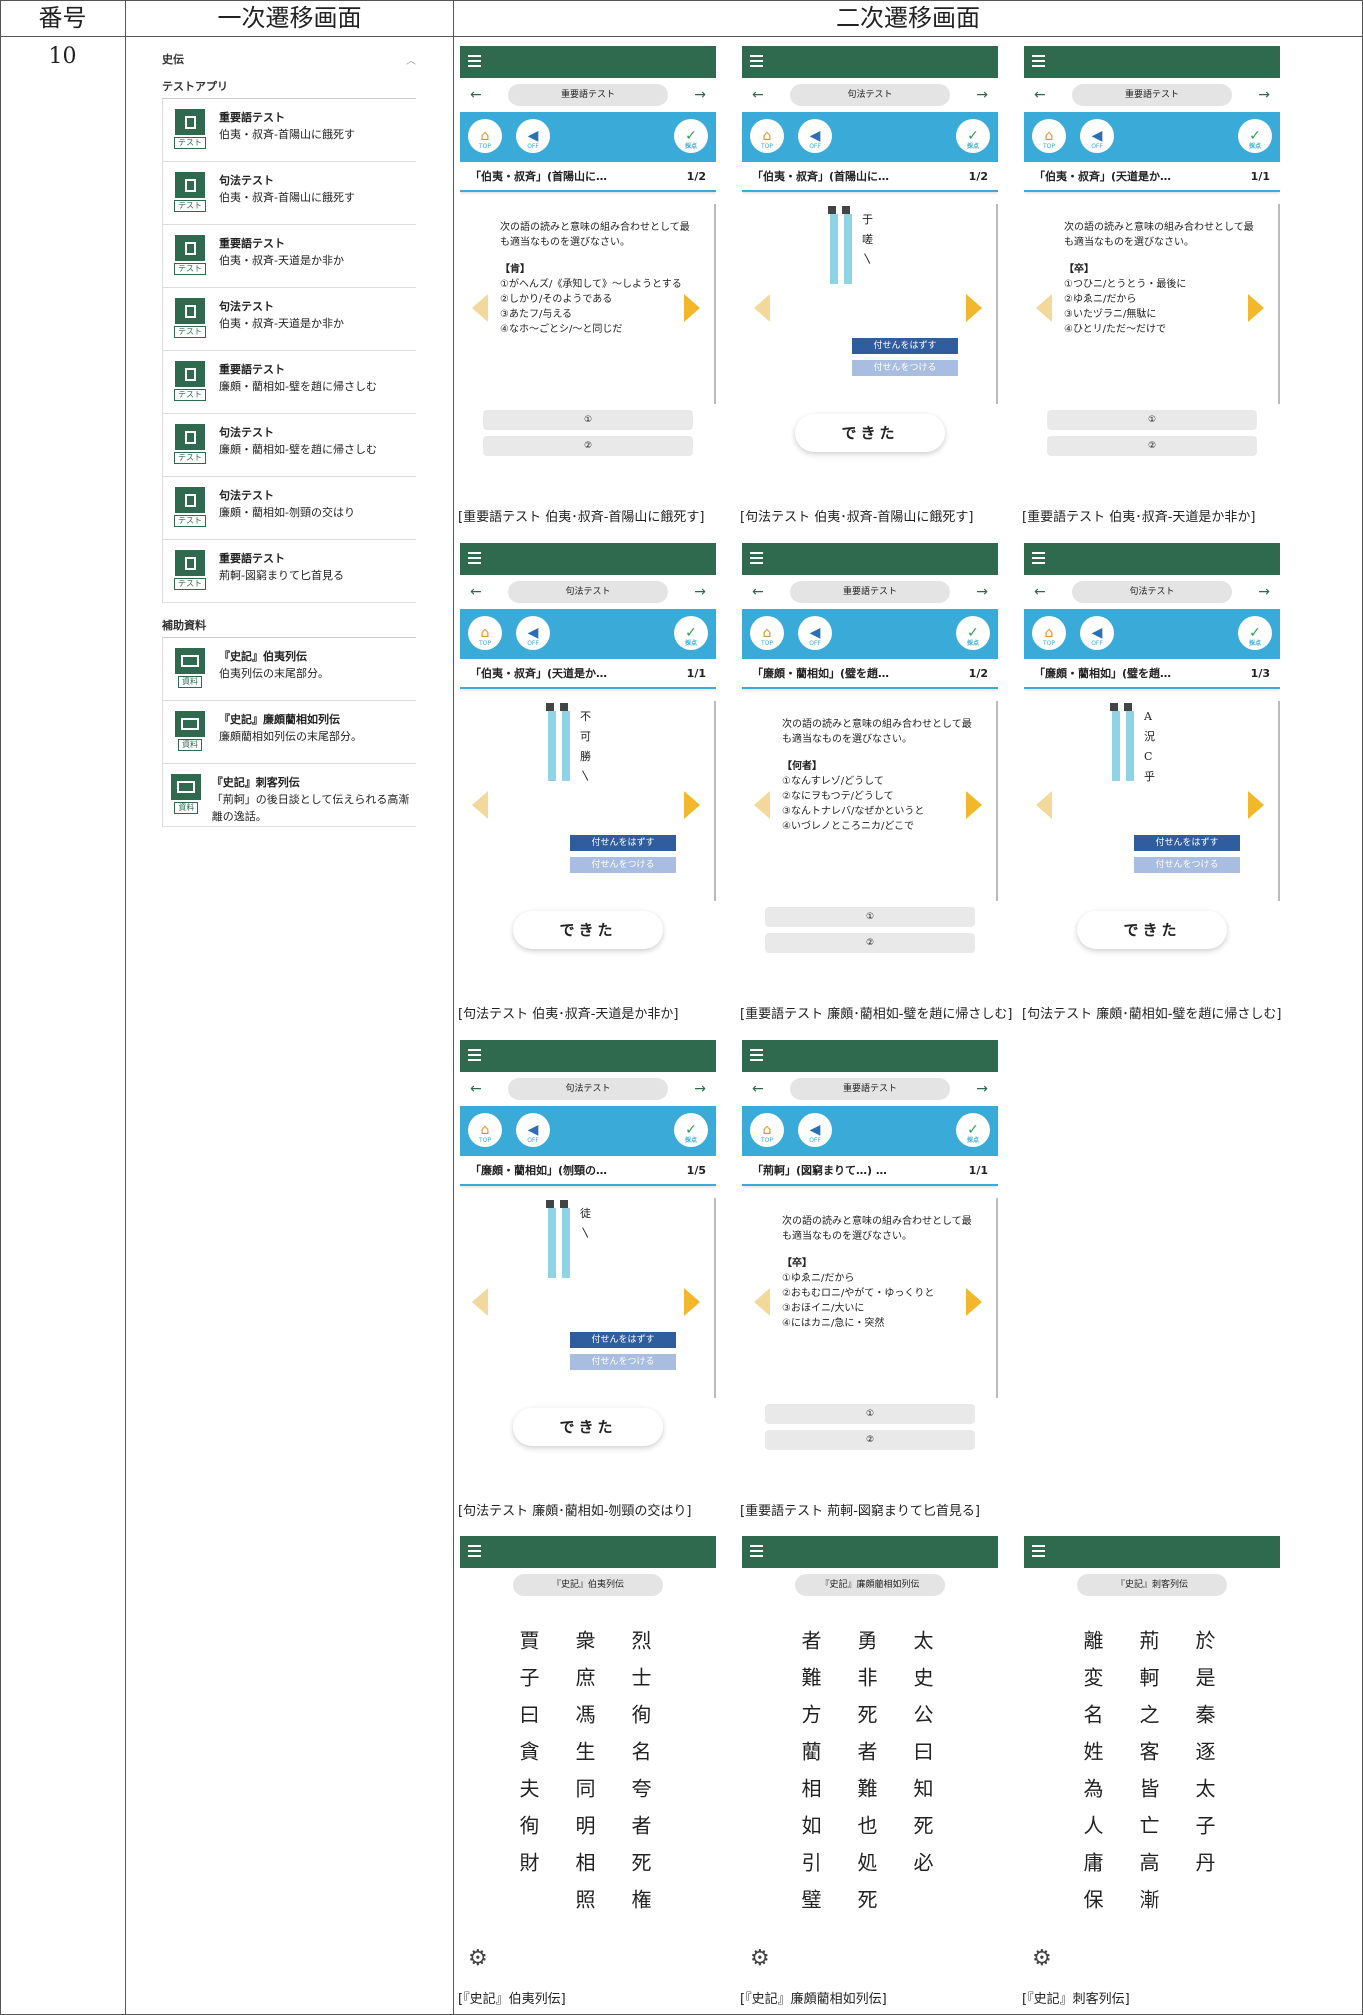 This screenshot has height=2015, width=1363. Describe the element at coordinates (289, 508) in the screenshot. I see `test-list-item: テスト 句法テスト 廉頗・藺相如-刎頸の交はり` at that location.